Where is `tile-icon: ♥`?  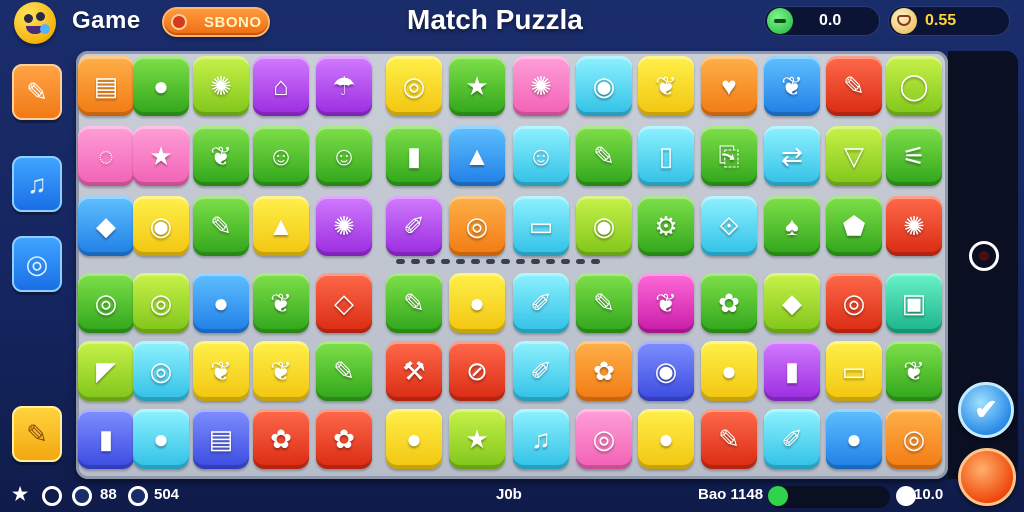 tile-icon: ♥ is located at coordinates (729, 86).